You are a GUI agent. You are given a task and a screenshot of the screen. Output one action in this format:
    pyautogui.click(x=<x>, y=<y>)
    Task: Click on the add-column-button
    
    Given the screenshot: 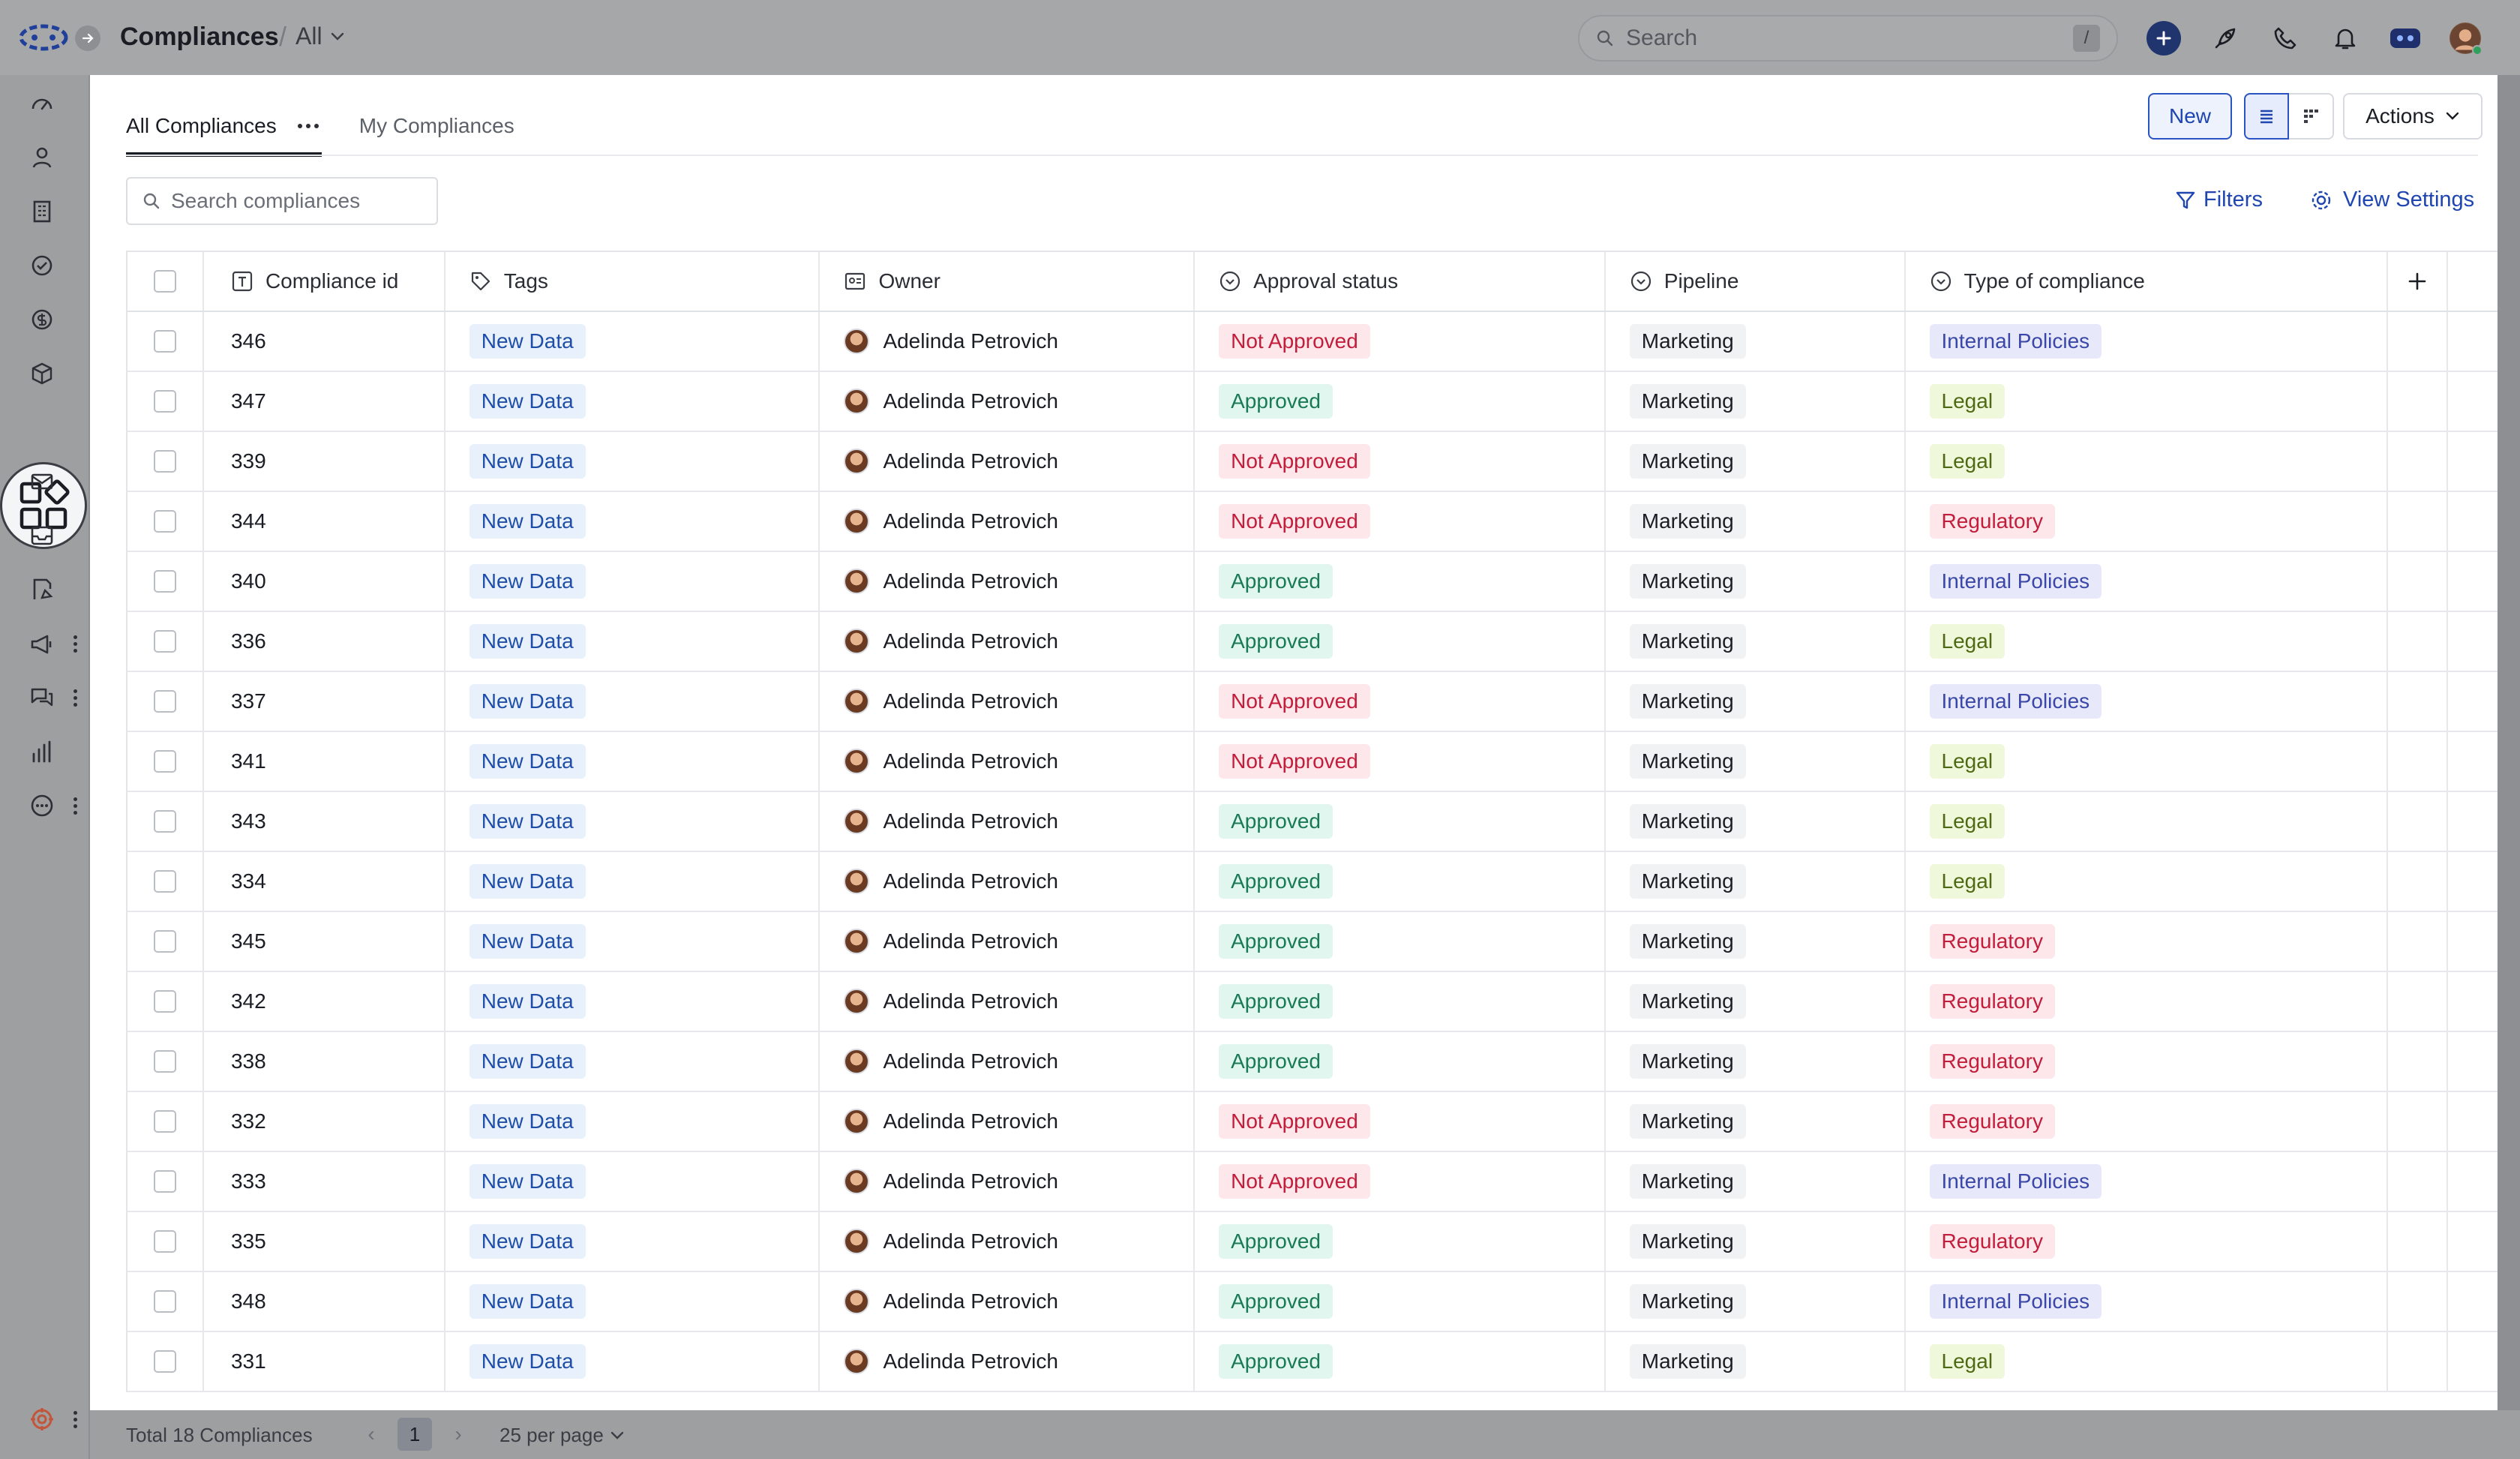 What is the action you would take?
    pyautogui.click(x=2418, y=281)
    